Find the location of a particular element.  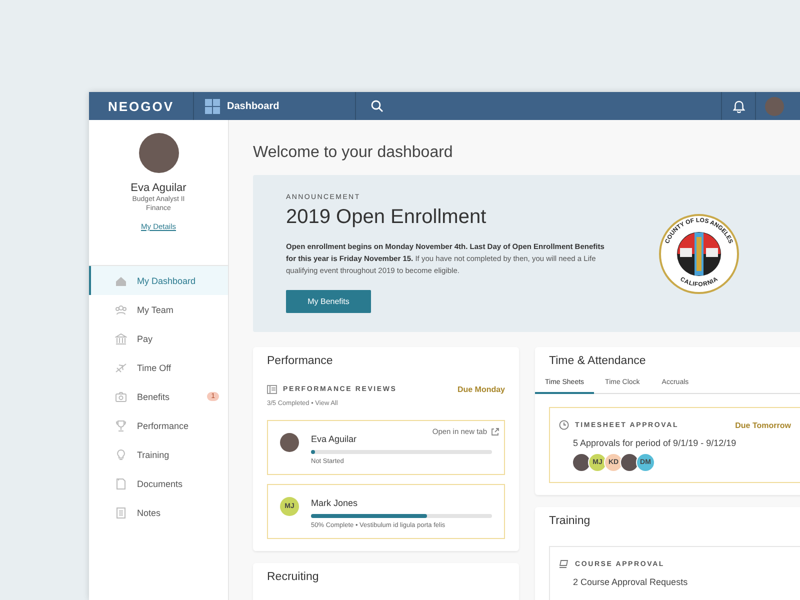

nav-label: Training is located at coordinates (153, 455).